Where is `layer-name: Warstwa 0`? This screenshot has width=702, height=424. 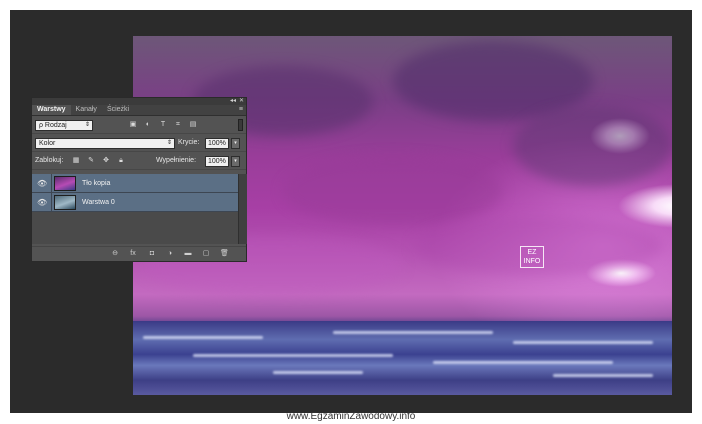 layer-name: Warstwa 0 is located at coordinates (98, 202).